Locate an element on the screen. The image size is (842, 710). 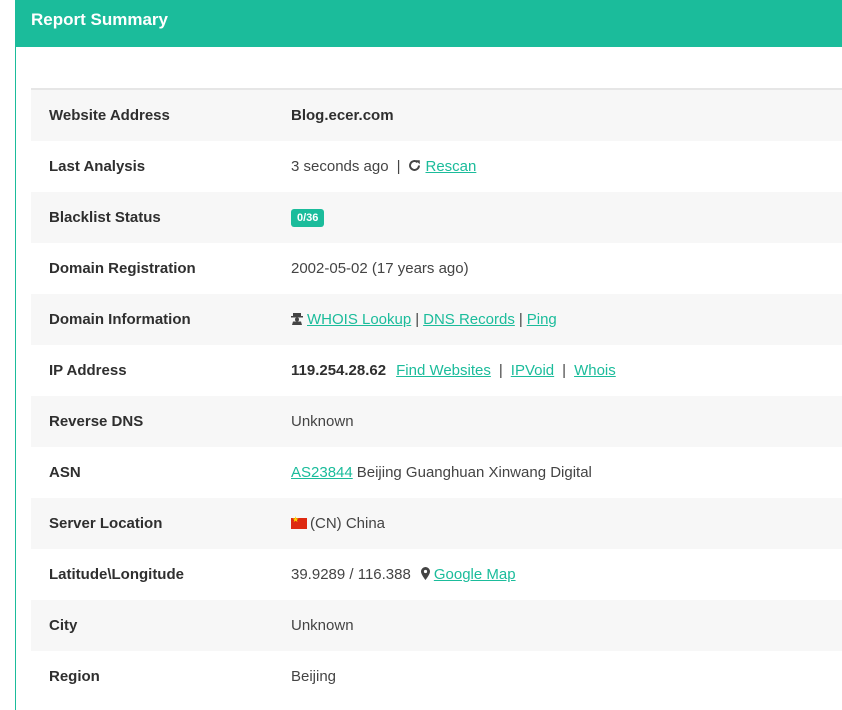
row-label: IP Address is located at coordinates (88, 370).